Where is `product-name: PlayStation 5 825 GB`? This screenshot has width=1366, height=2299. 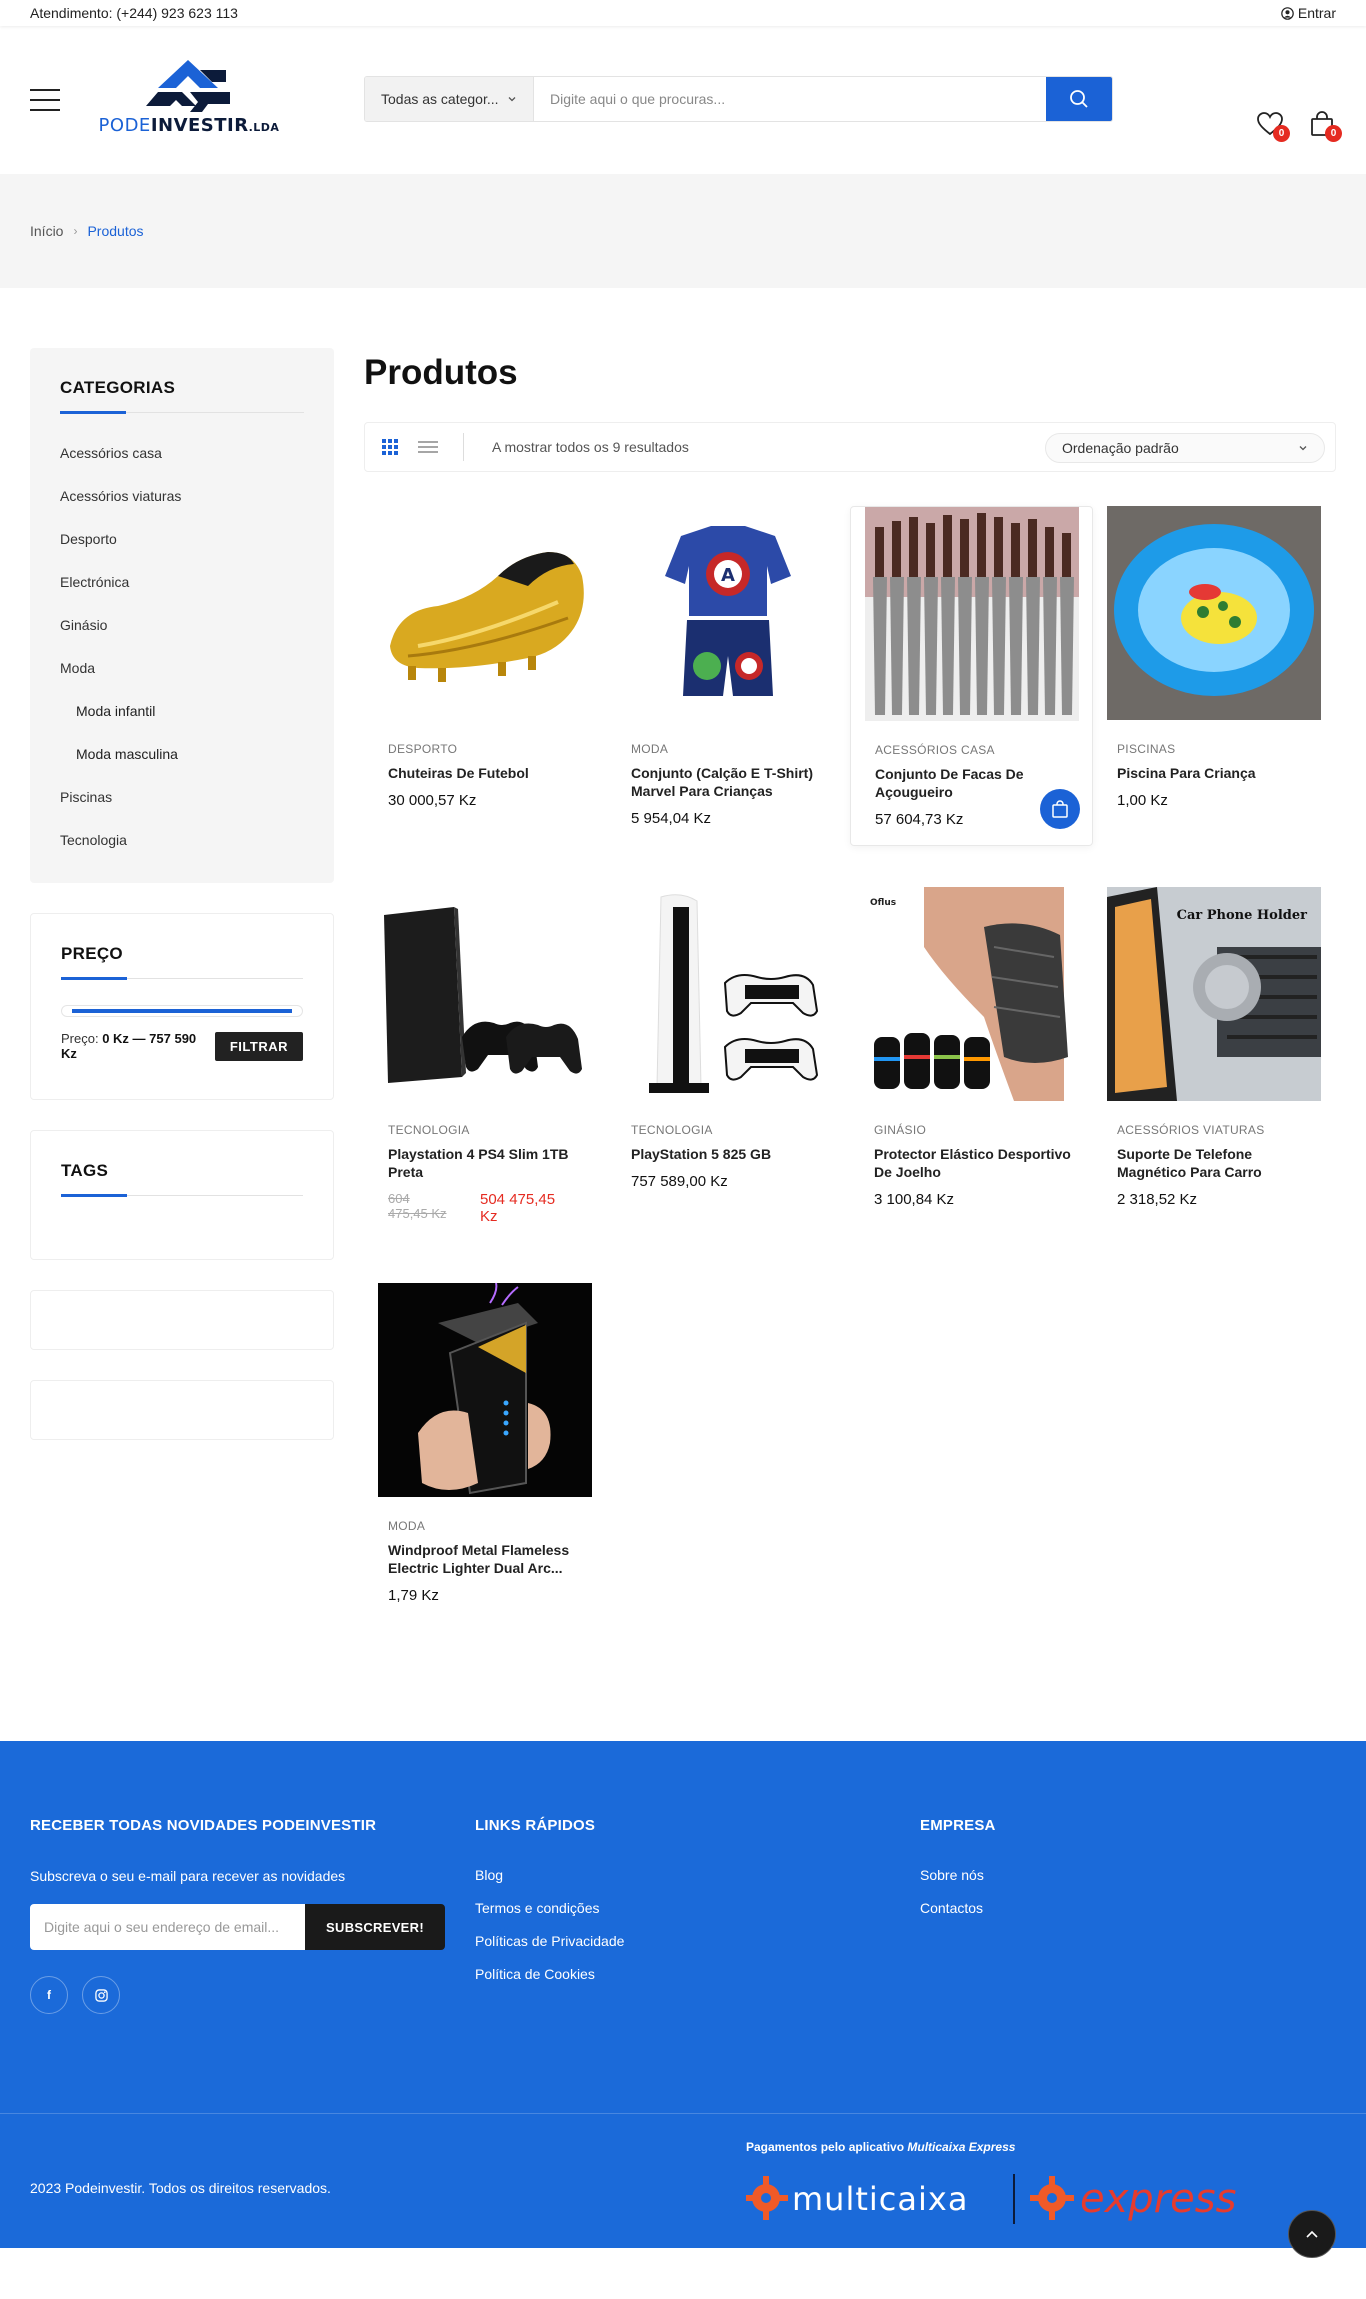 product-name: PlayStation 5 825 GB is located at coordinates (733, 1154).